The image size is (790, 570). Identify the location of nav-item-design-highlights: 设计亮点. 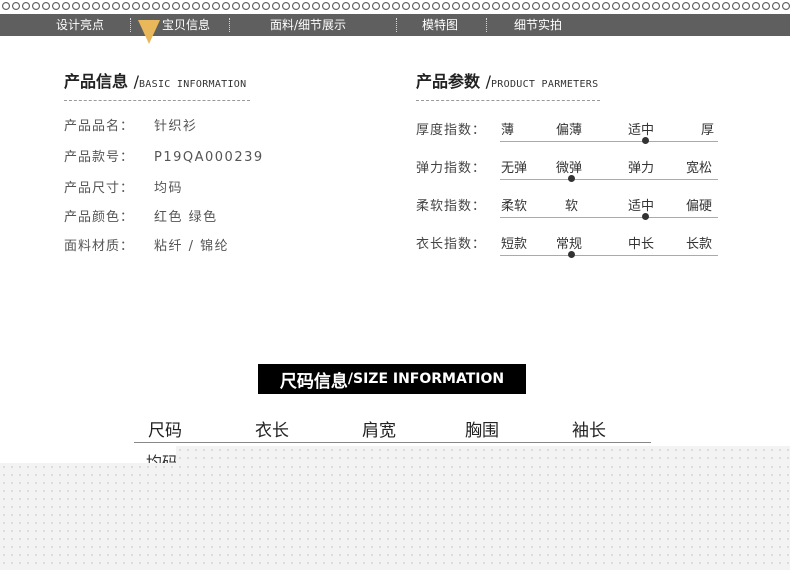
(80, 25).